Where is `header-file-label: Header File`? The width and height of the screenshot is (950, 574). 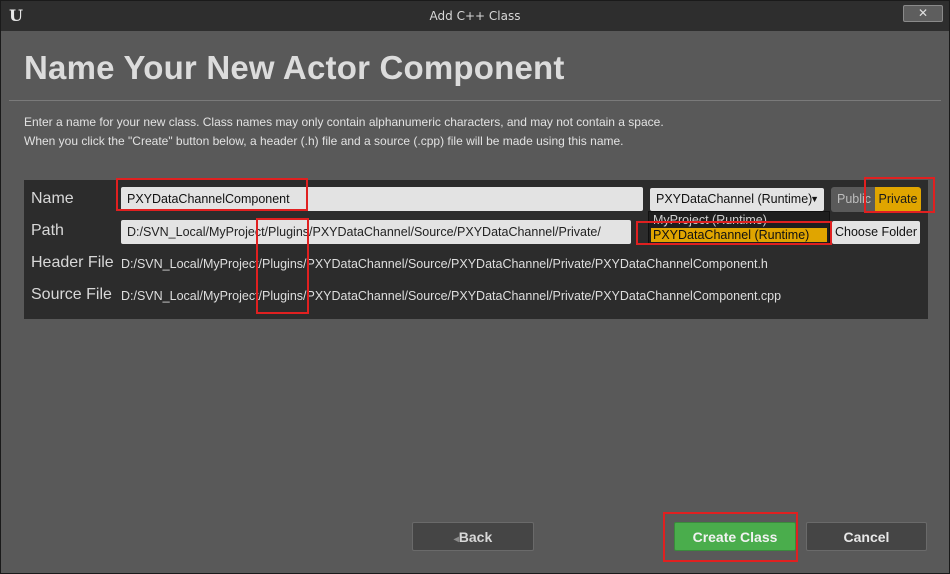
header-file-label: Header File is located at coordinates (72, 262).